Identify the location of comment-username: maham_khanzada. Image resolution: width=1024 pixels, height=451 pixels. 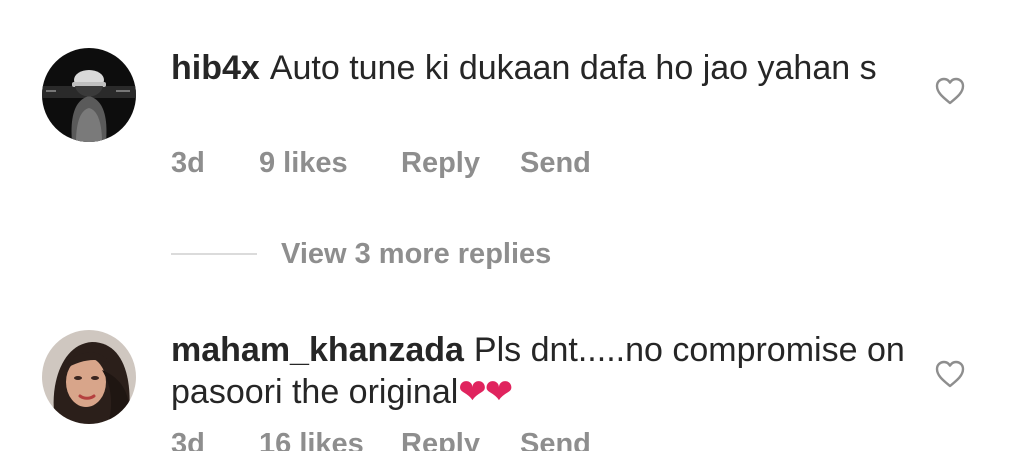
(317, 350).